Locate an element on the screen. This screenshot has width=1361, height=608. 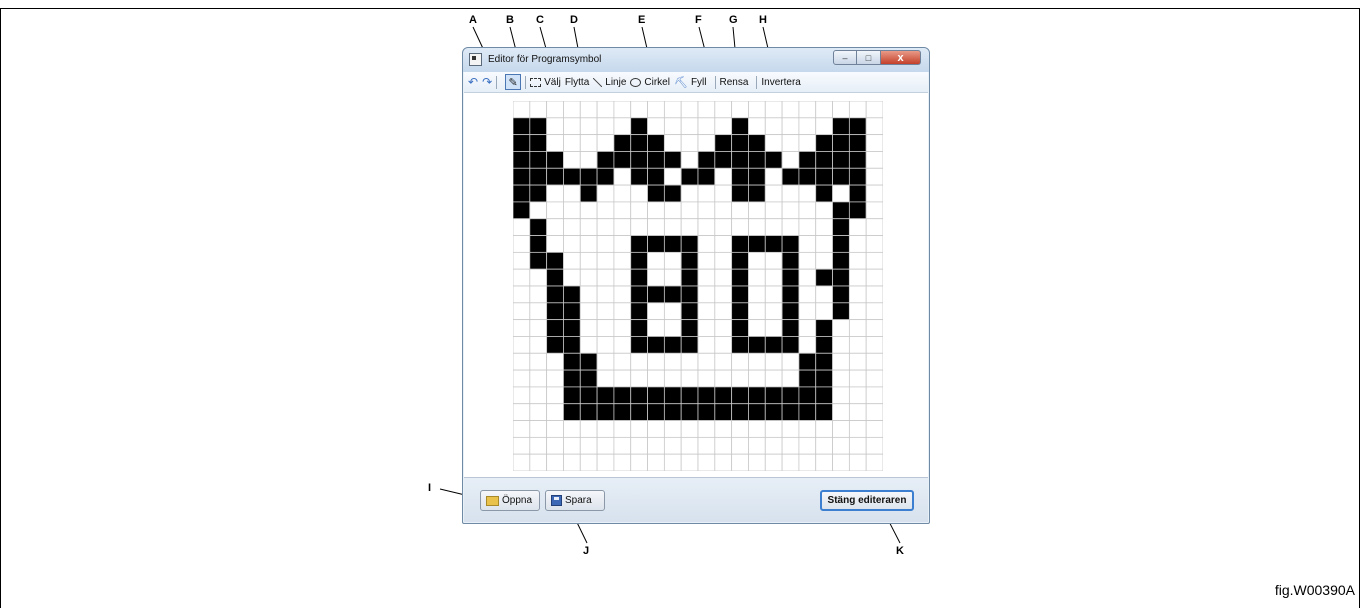
close-window-button: x is located at coordinates (901, 57).